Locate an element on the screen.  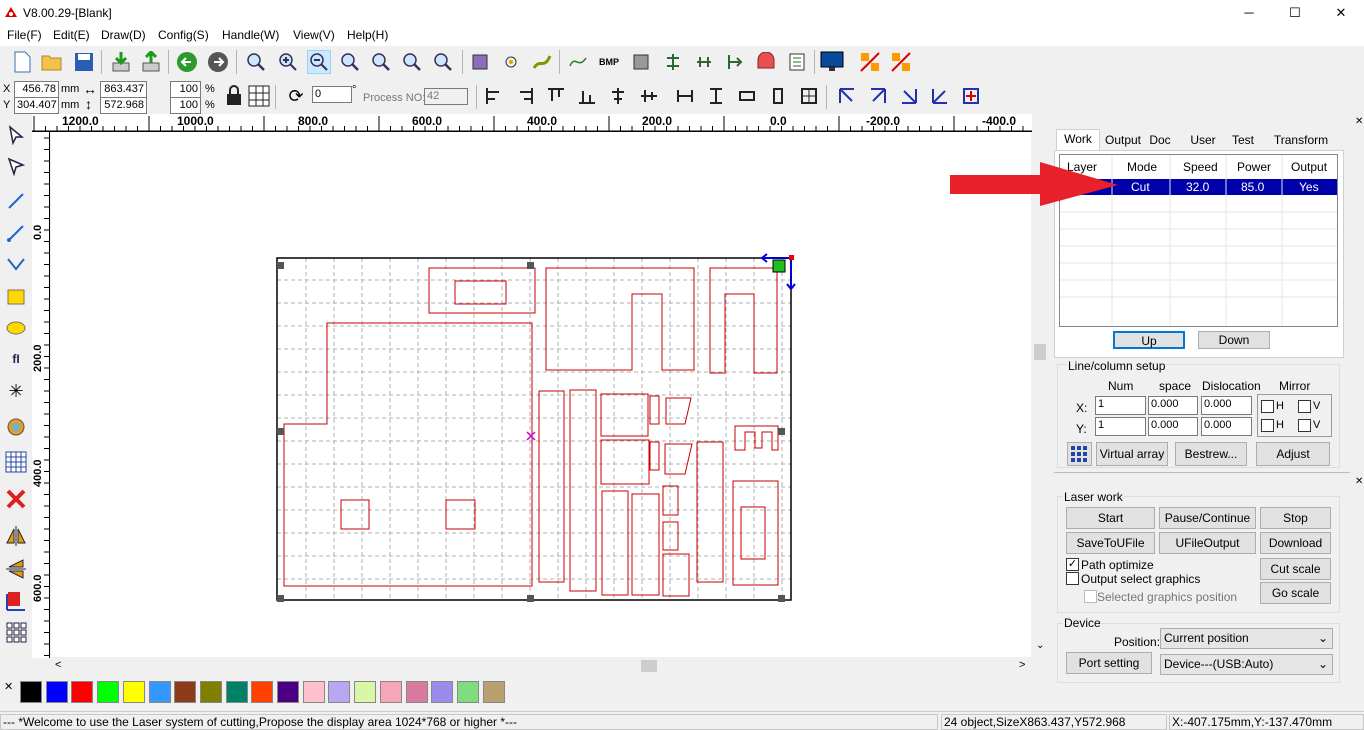
zoom-pan-icon is located at coordinates (443, 62).